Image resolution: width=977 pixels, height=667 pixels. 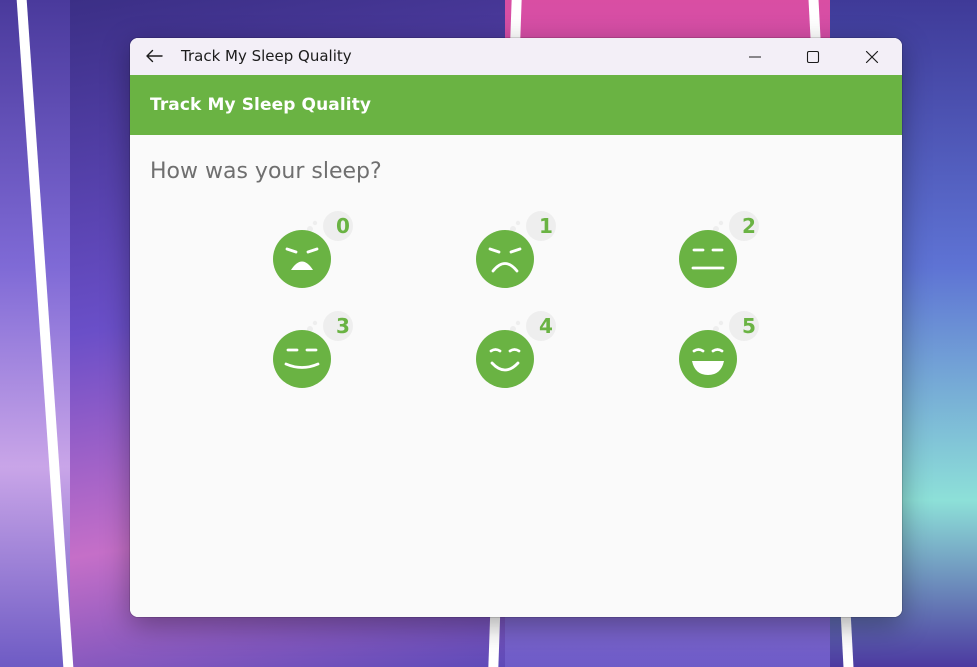 I want to click on sleep-question: How was your sleep?, so click(x=266, y=171).